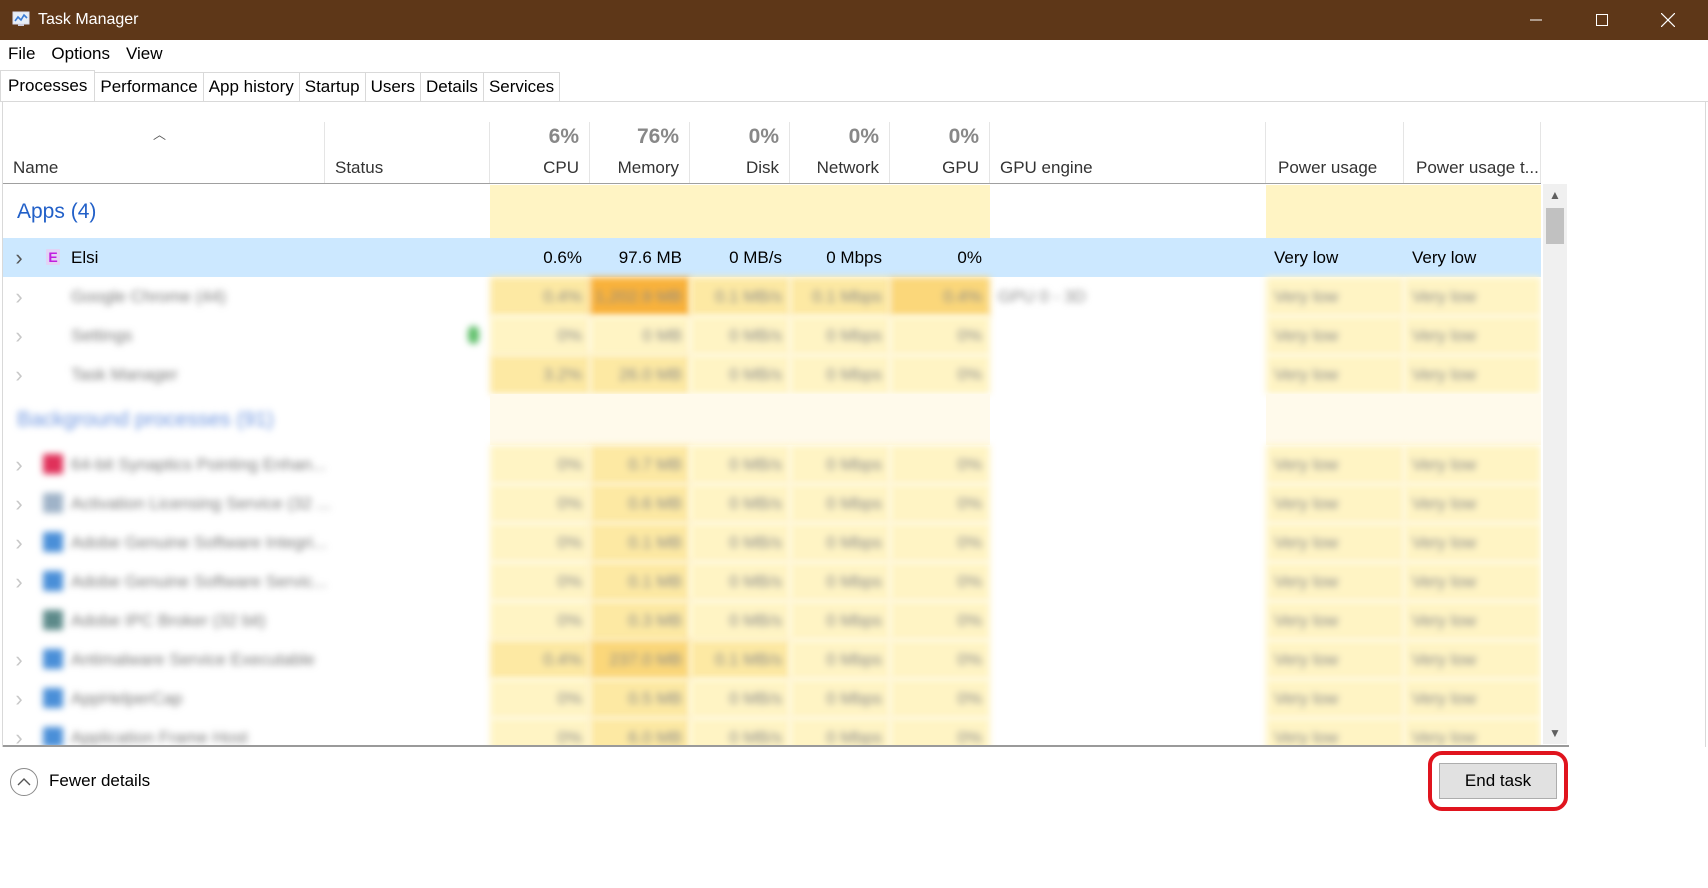  I want to click on column-name: ︿ Name, so click(164, 153).